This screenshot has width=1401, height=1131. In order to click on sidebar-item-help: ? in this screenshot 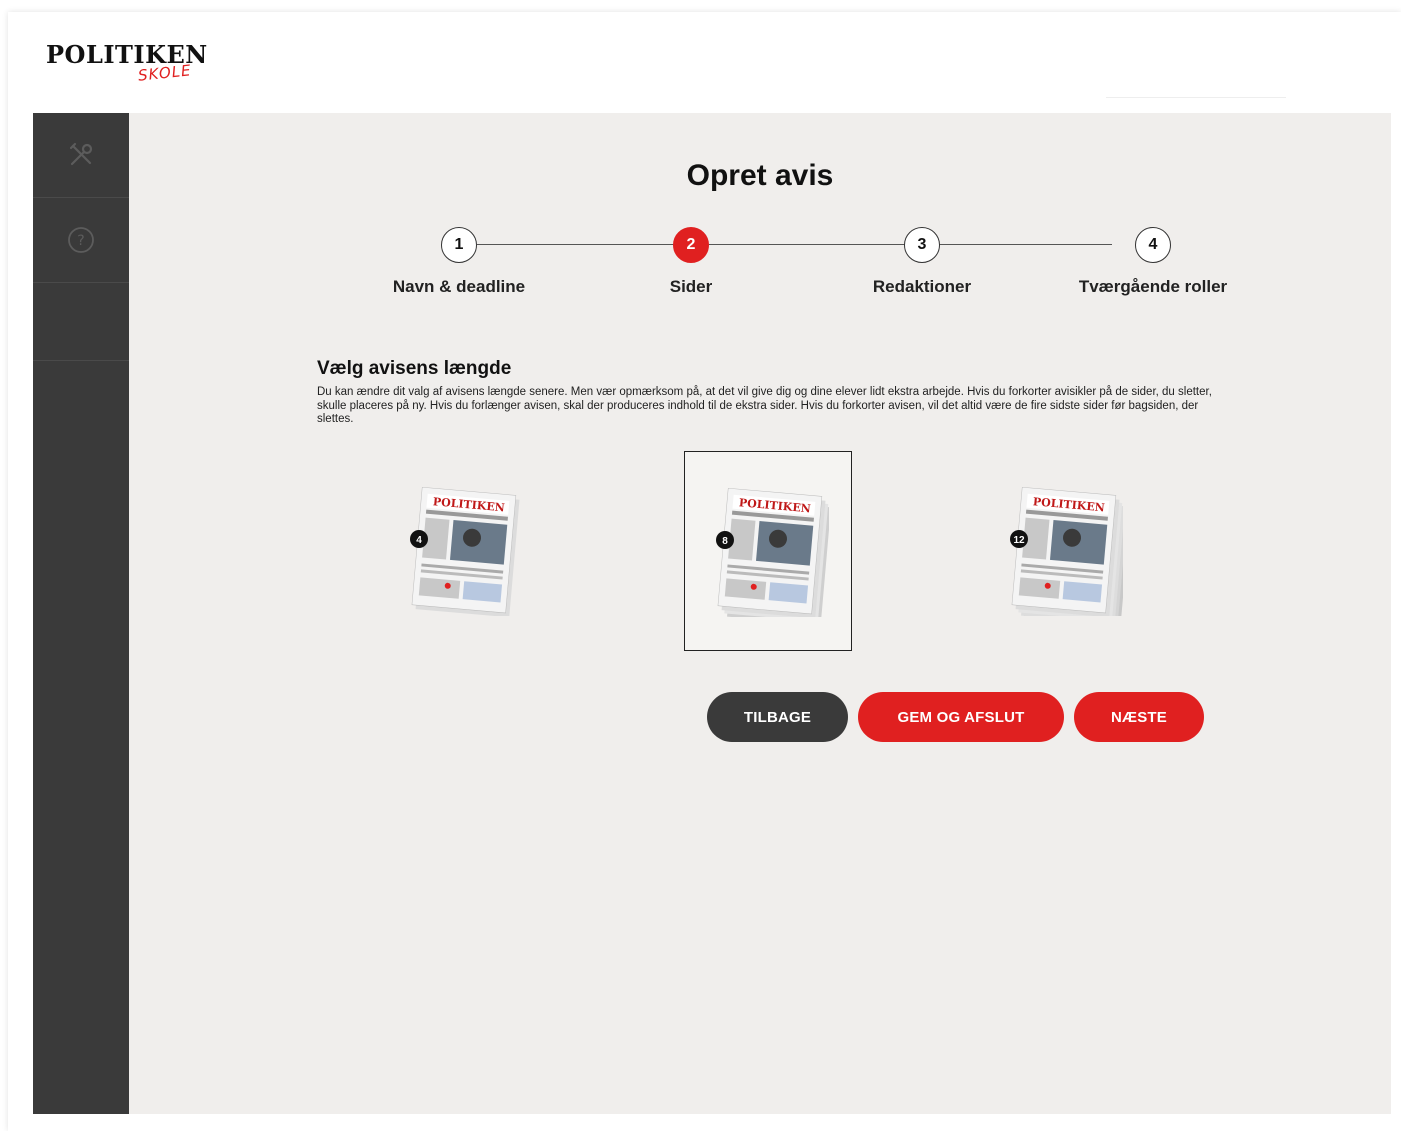, I will do `click(81, 240)`.